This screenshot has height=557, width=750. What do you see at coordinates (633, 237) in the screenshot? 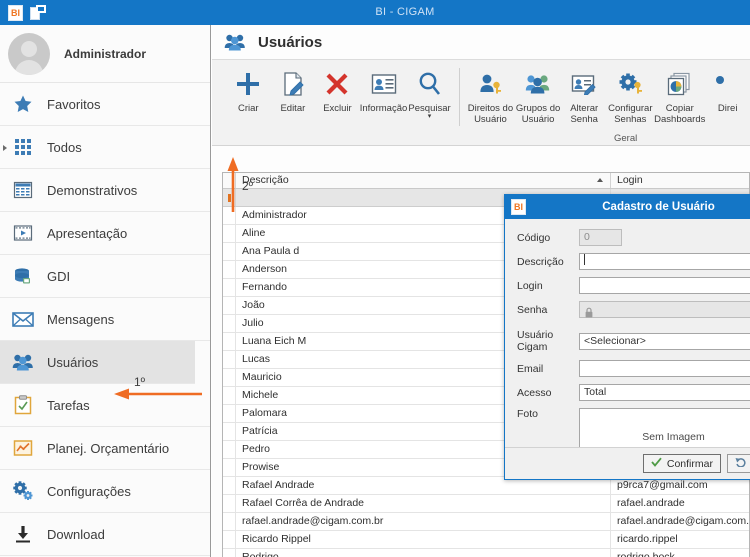
I see `field-row-codigo: Código 0` at bounding box center [633, 237].